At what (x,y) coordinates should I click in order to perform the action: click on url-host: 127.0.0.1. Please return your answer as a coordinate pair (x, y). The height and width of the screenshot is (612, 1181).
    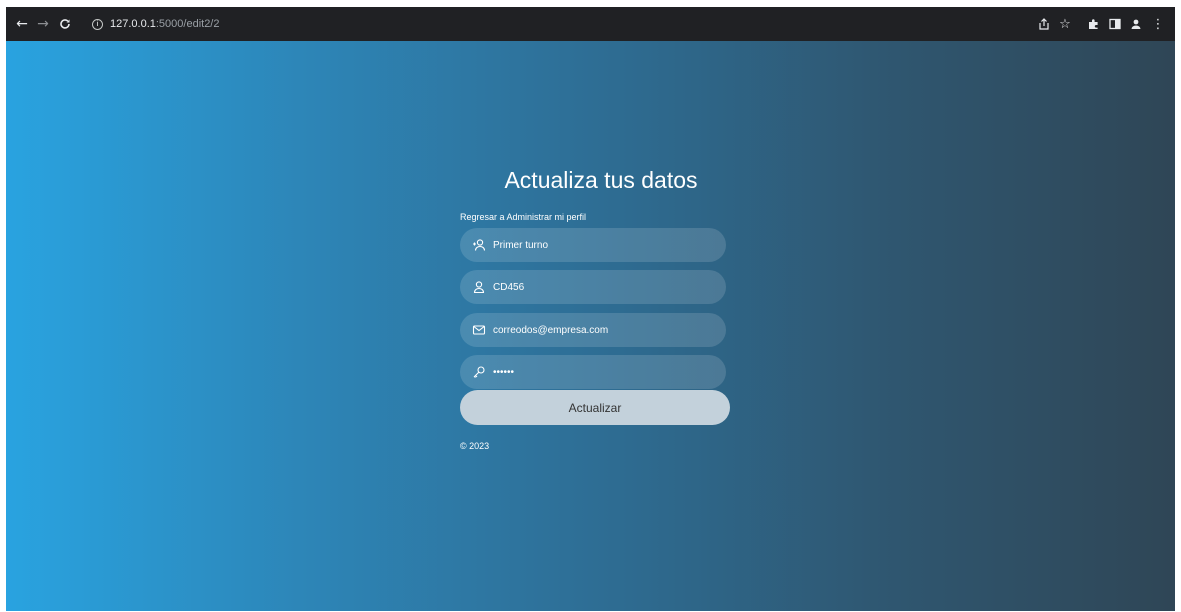
    Looking at the image, I should click on (133, 24).